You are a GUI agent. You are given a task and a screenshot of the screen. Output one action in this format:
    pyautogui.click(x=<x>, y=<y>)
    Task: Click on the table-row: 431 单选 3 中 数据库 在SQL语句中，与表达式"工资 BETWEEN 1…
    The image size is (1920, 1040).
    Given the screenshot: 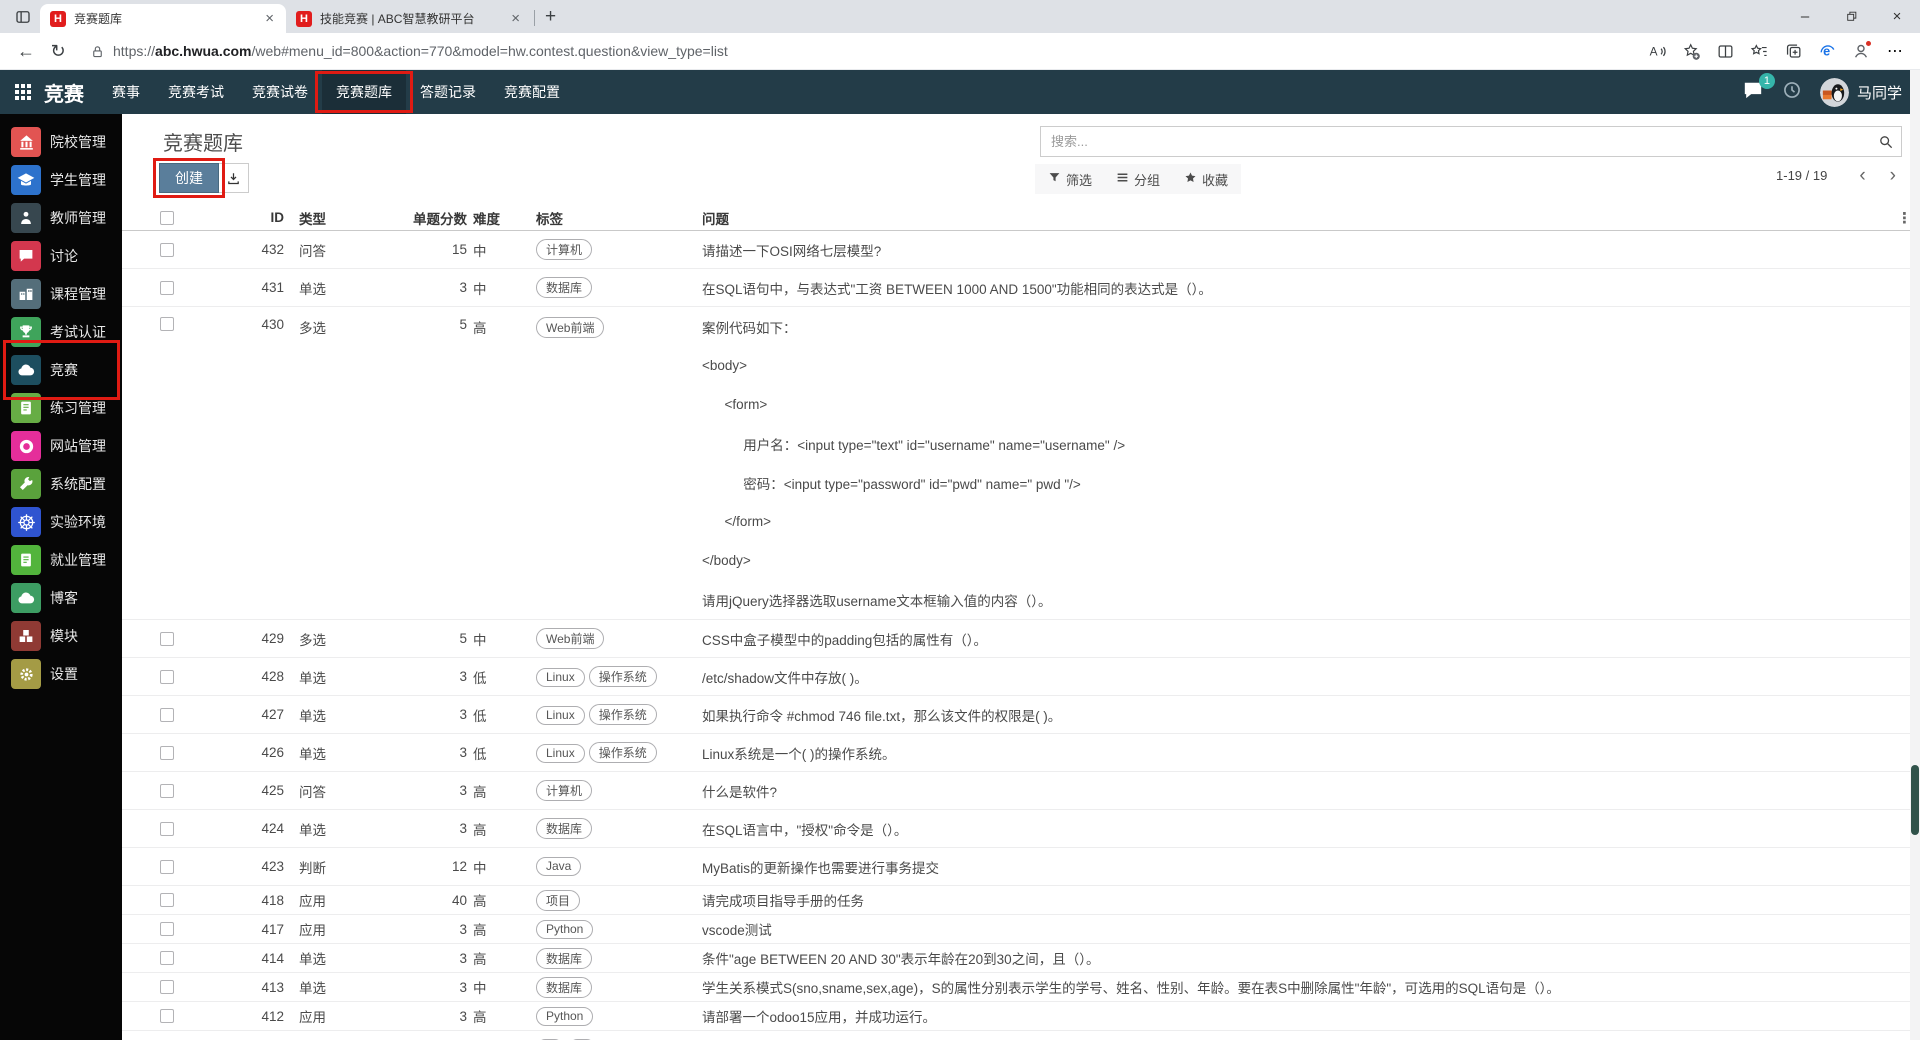 What is the action you would take?
    pyautogui.click(x=1021, y=288)
    